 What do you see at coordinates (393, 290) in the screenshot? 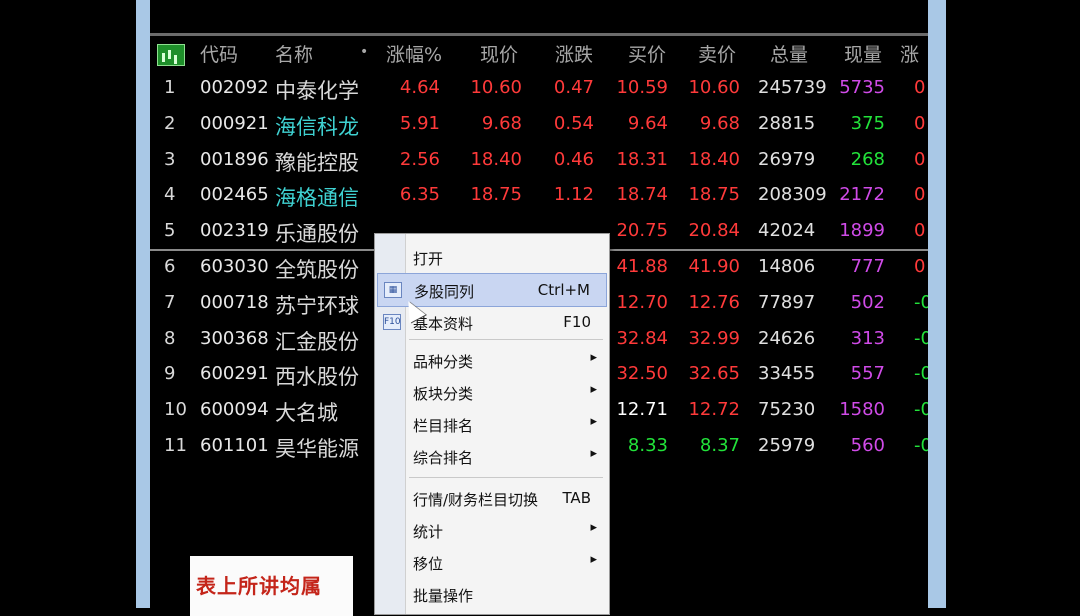
I see `grid-icon: ▦` at bounding box center [393, 290].